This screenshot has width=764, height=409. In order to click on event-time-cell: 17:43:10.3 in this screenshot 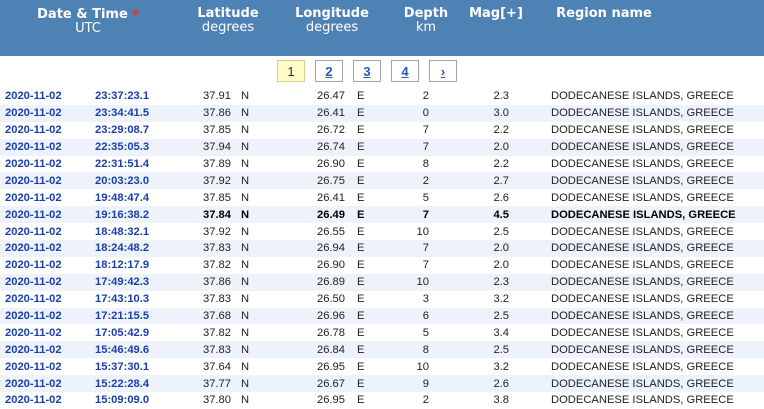, I will do `click(145, 299)`.